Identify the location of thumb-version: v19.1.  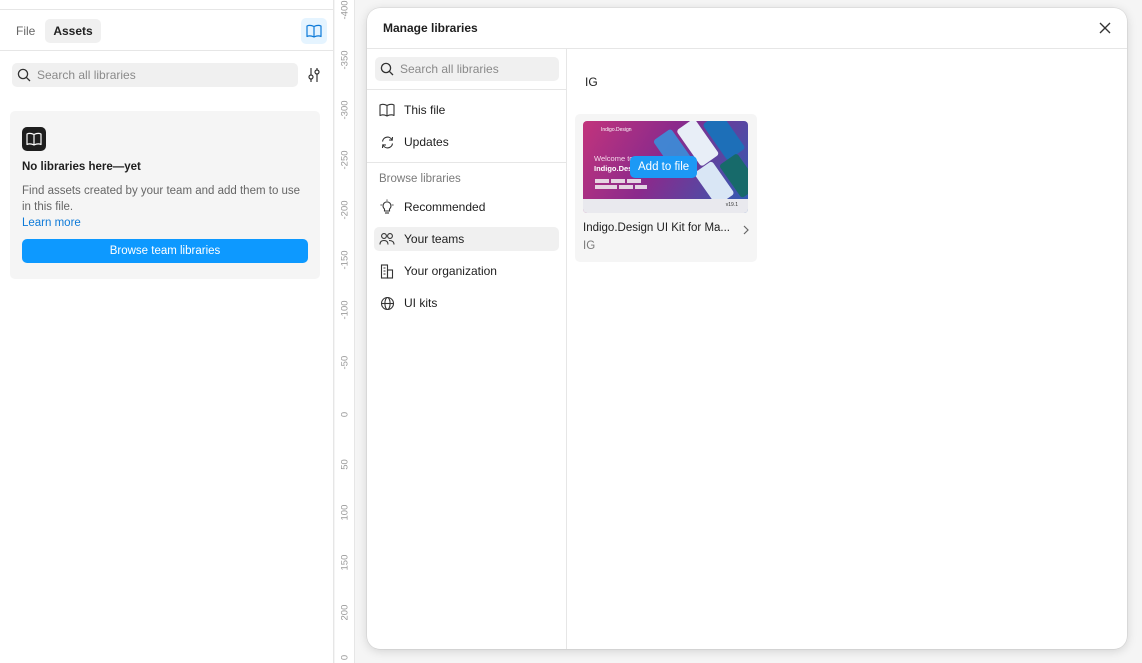
(731, 205).